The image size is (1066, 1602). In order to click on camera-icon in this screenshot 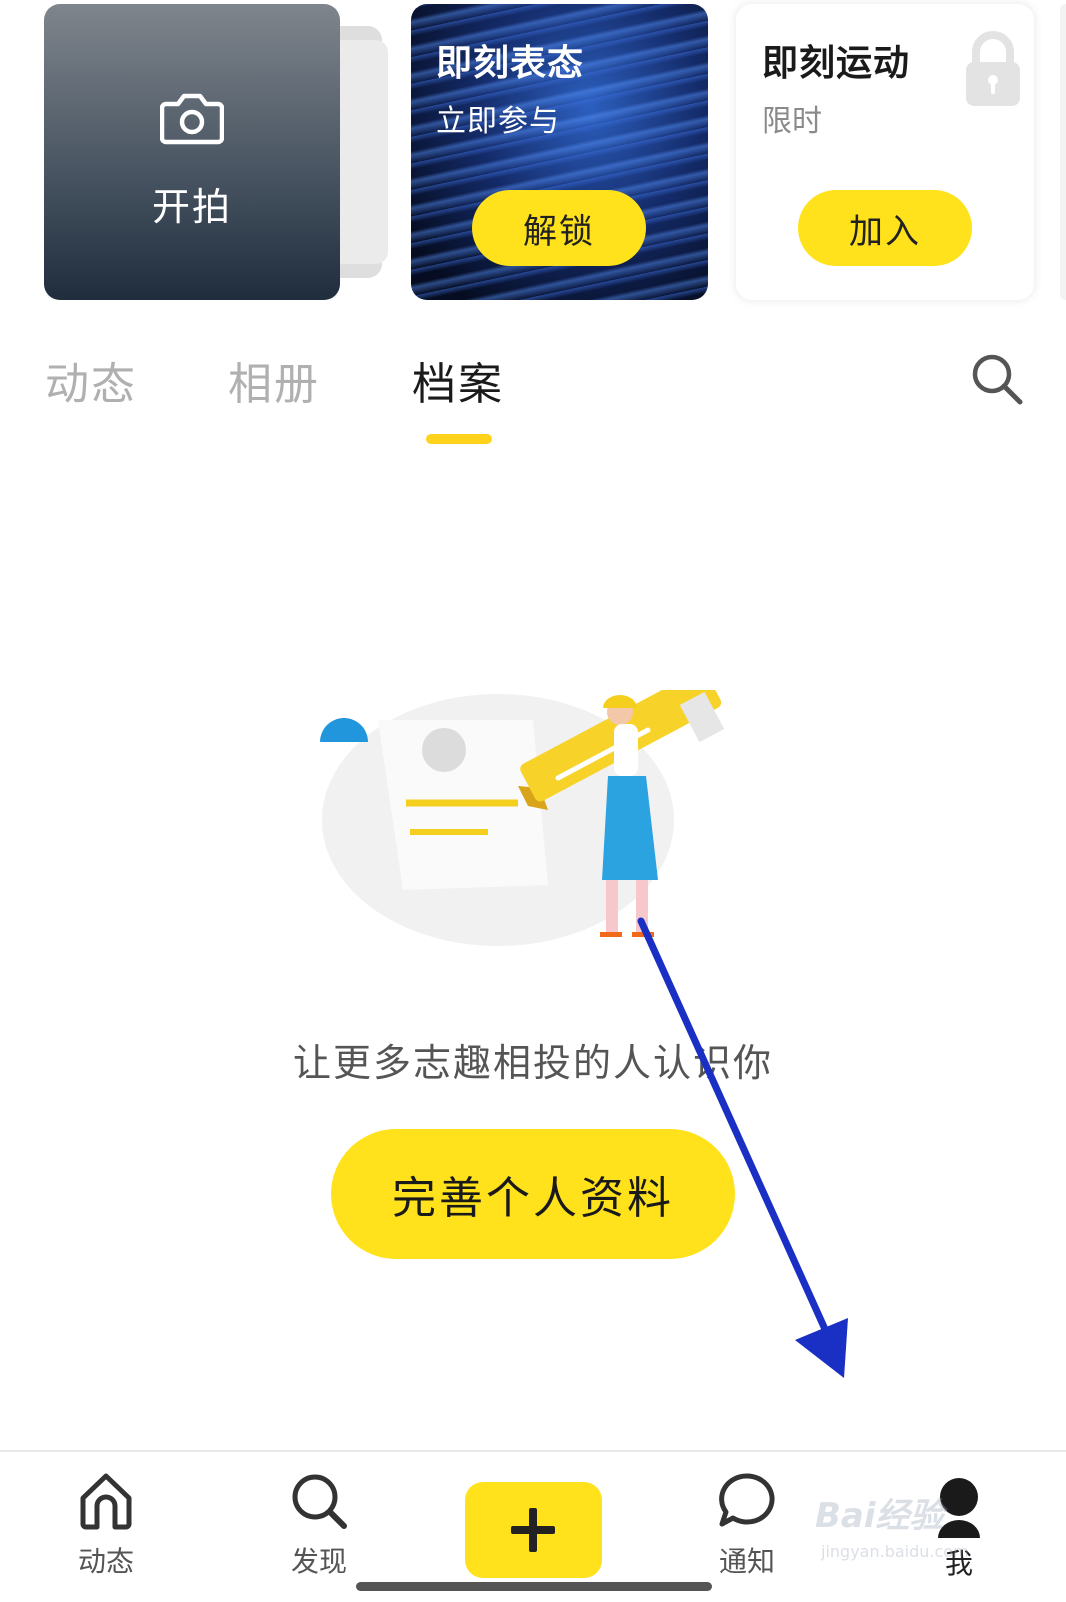, I will do `click(192, 119)`.